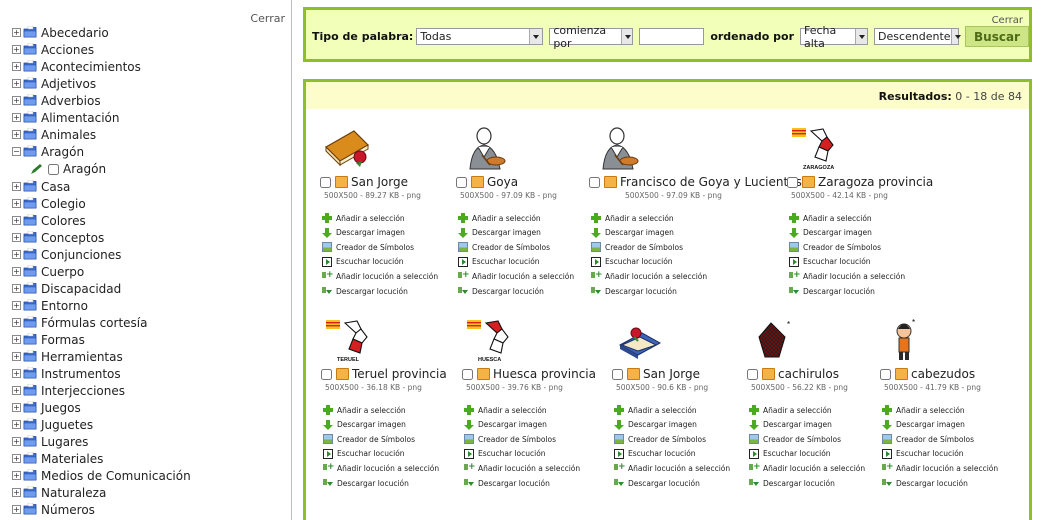  I want to click on search-button: Buscar, so click(997, 36).